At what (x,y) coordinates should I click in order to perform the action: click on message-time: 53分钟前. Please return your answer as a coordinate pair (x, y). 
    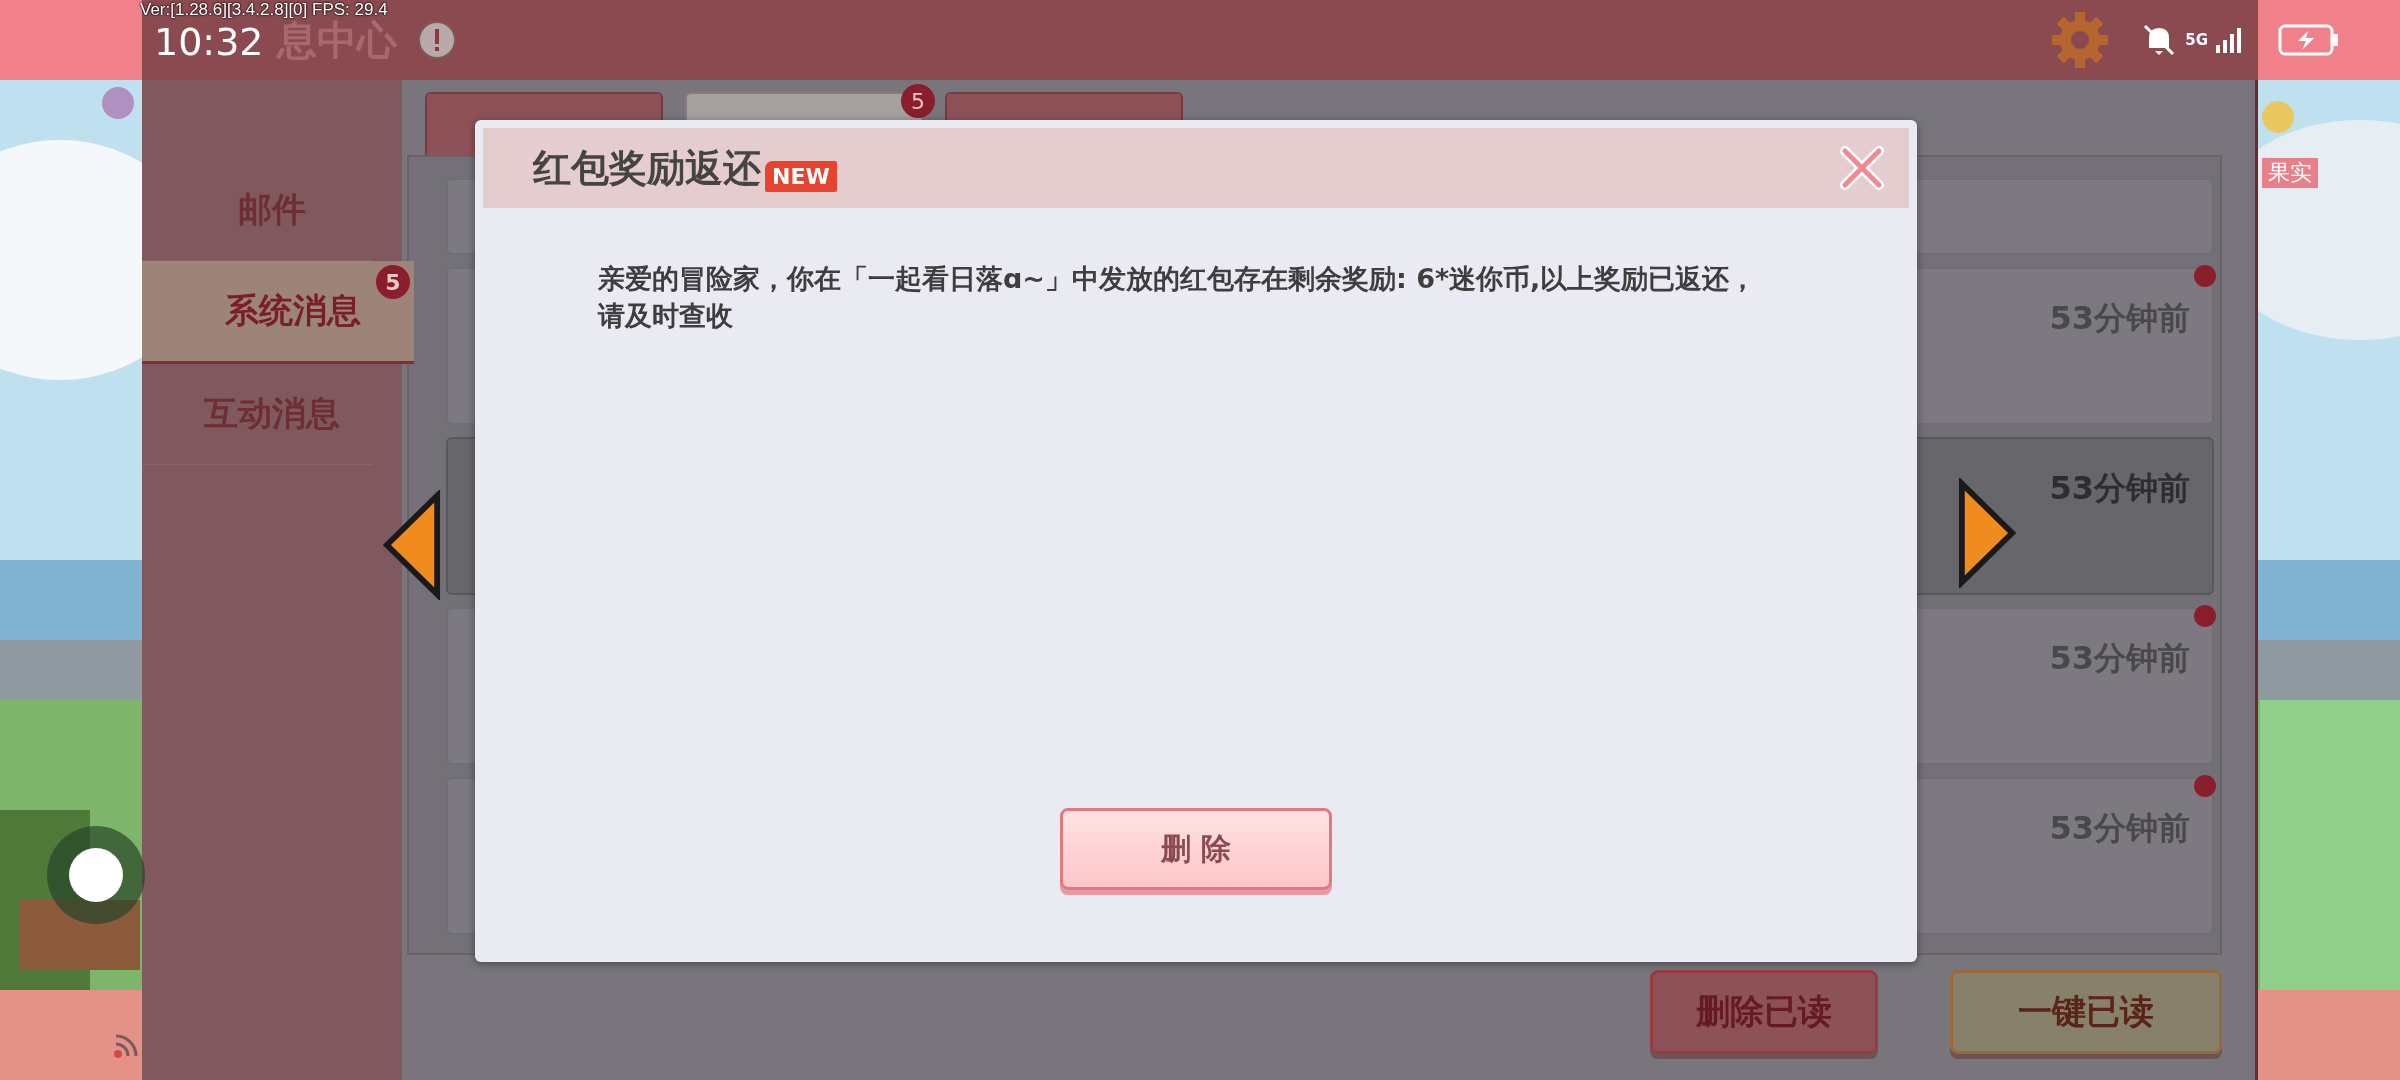
    Looking at the image, I should click on (2119, 488).